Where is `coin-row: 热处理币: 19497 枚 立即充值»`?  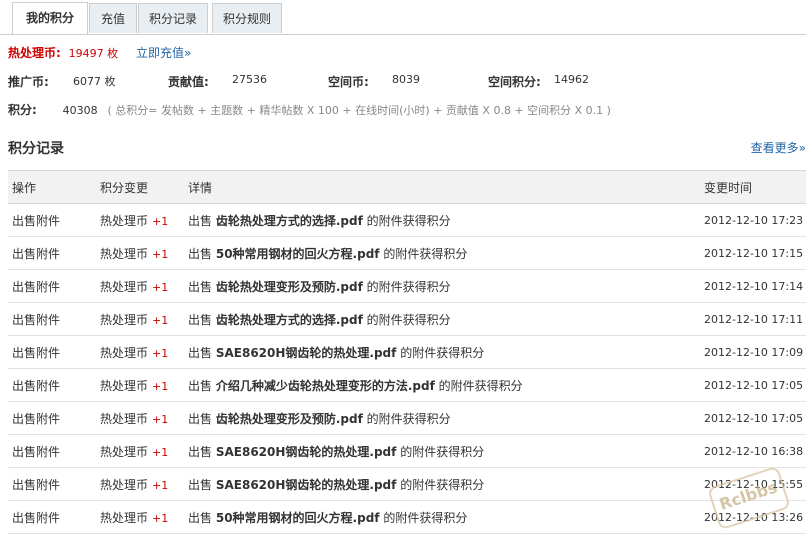
coin-row: 热处理币: 19497 枚 立即充值» is located at coordinates (99, 52).